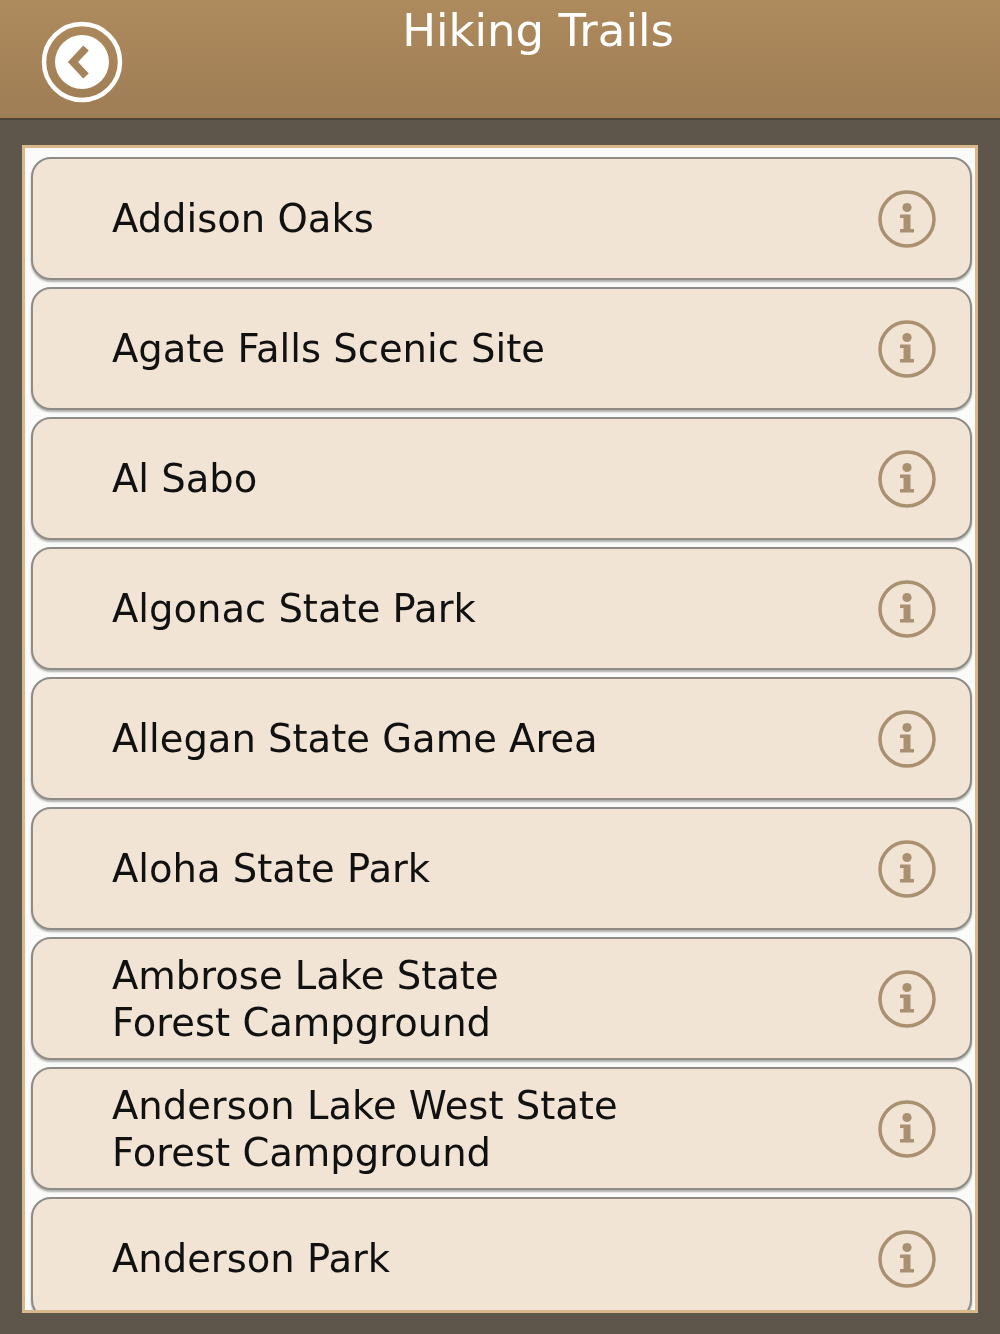  I want to click on trail-row: Agate Falls Scenic Site, so click(501, 348).